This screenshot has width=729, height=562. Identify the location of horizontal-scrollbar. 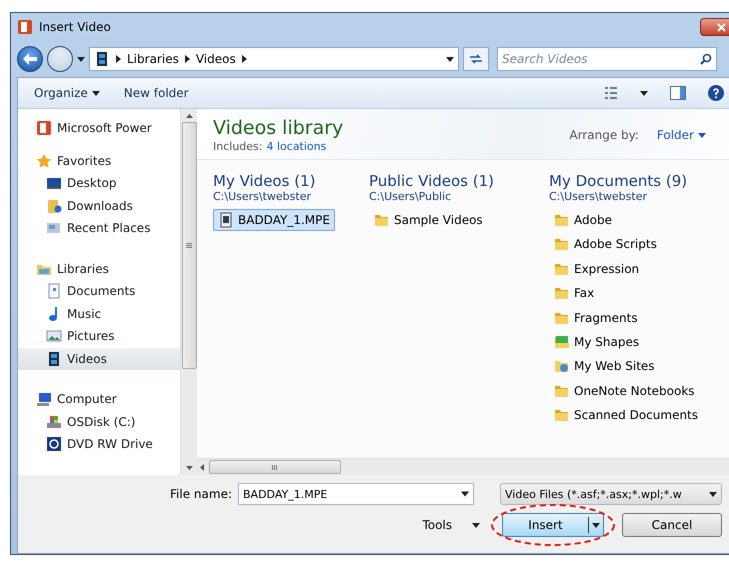
(463, 466).